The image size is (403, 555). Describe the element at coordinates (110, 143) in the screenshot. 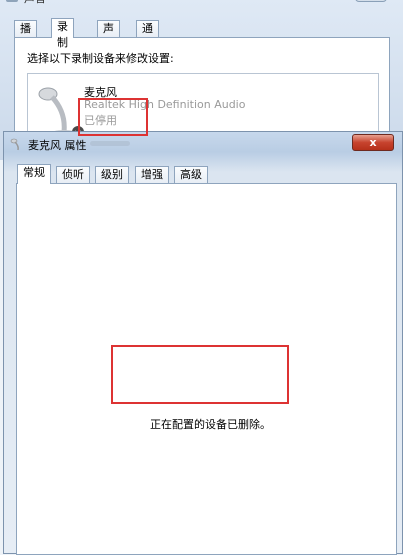

I see `title-blur` at that location.